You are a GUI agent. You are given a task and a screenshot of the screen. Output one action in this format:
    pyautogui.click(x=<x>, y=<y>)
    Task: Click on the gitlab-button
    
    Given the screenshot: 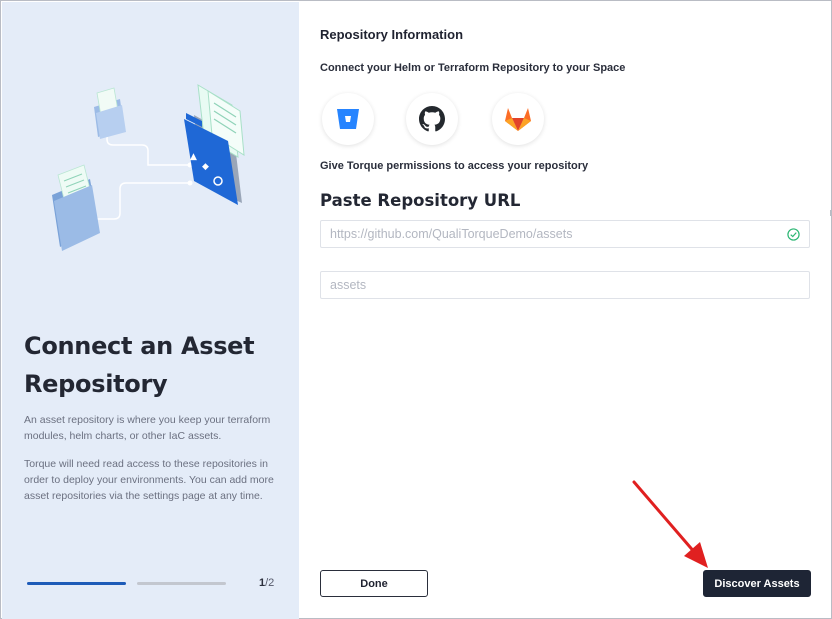 What is the action you would take?
    pyautogui.click(x=518, y=119)
    